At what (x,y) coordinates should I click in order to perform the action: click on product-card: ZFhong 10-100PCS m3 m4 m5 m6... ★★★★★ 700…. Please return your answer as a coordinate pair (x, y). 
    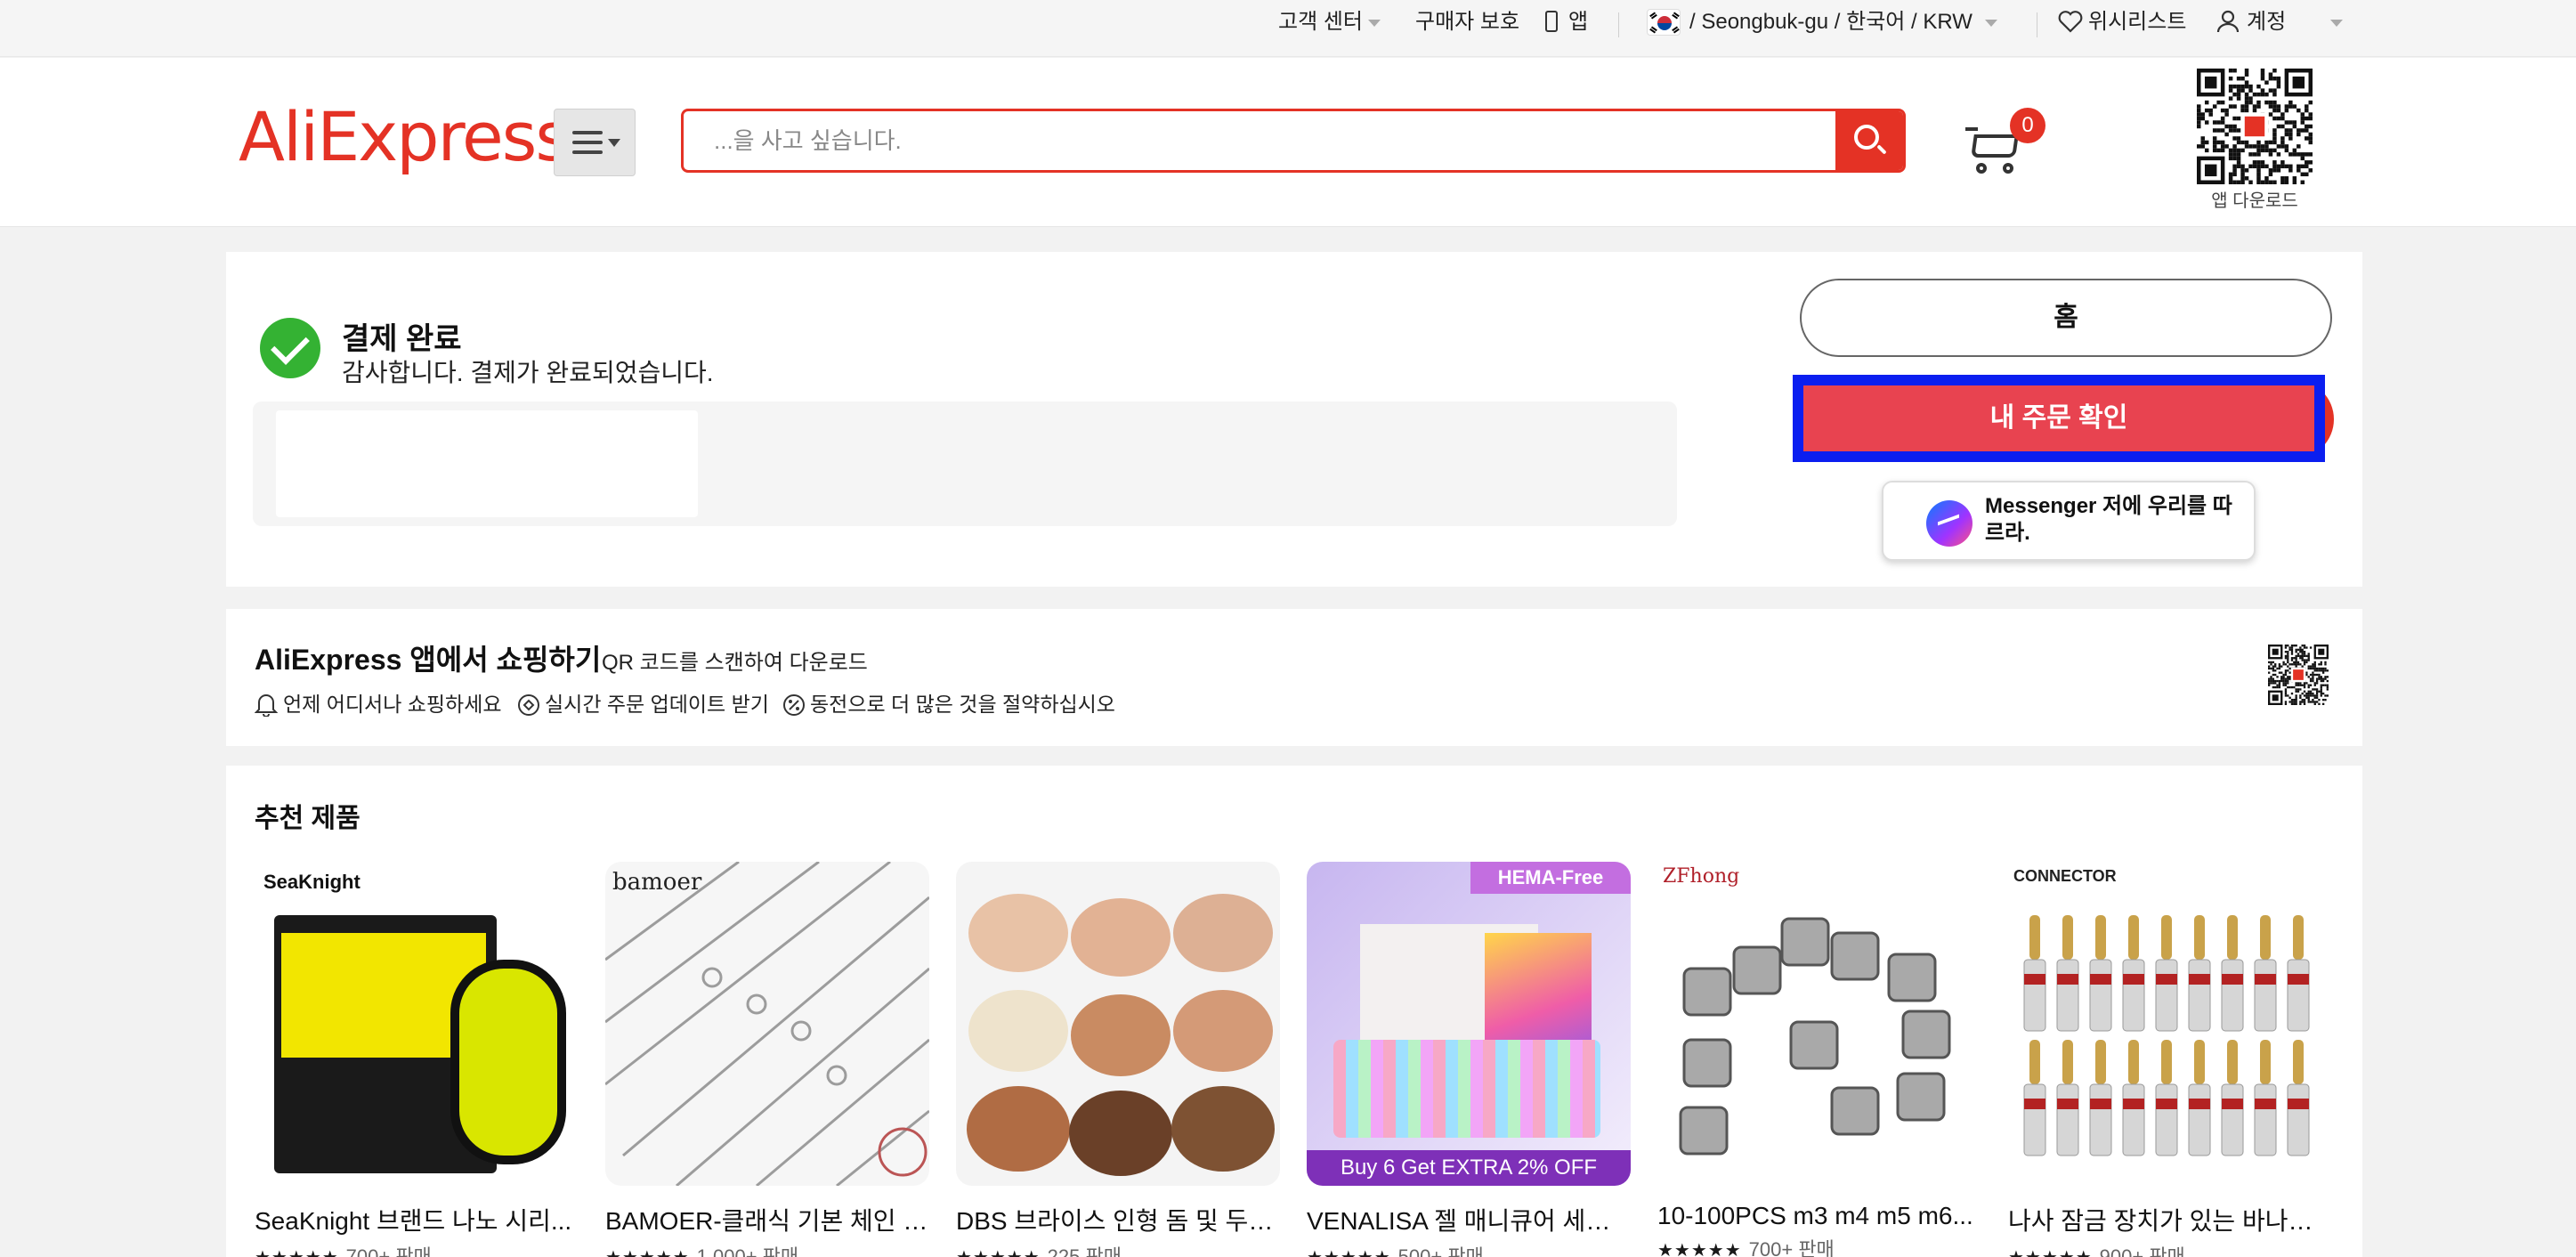
    Looking at the image, I should click on (1819, 1059).